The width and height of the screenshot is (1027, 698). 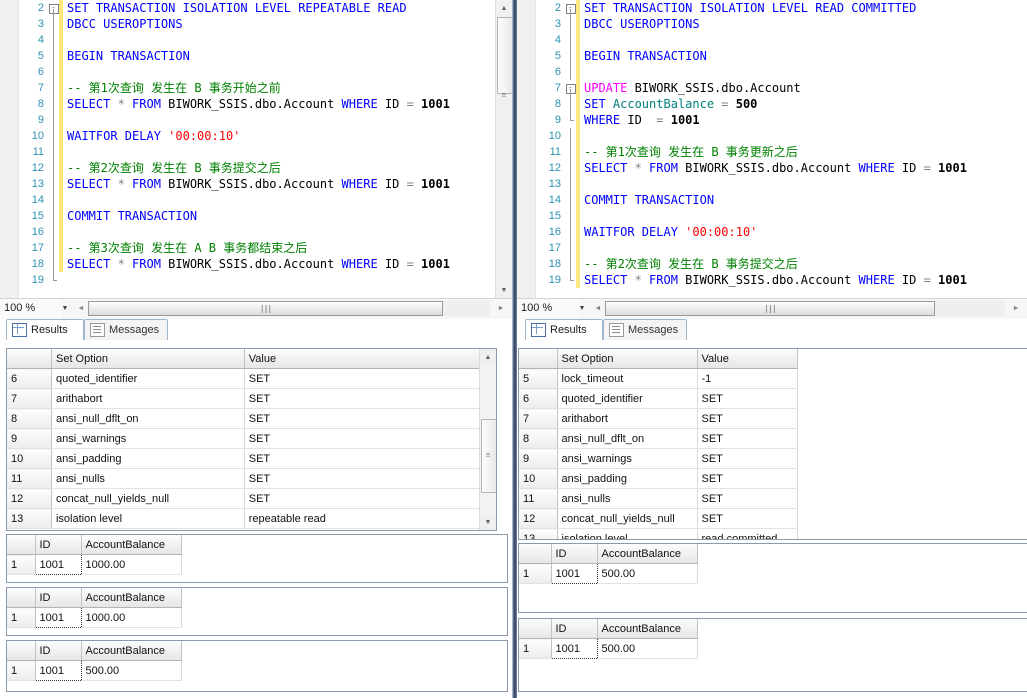 What do you see at coordinates (747, 359) in the screenshot?
I see `column-header: Value` at bounding box center [747, 359].